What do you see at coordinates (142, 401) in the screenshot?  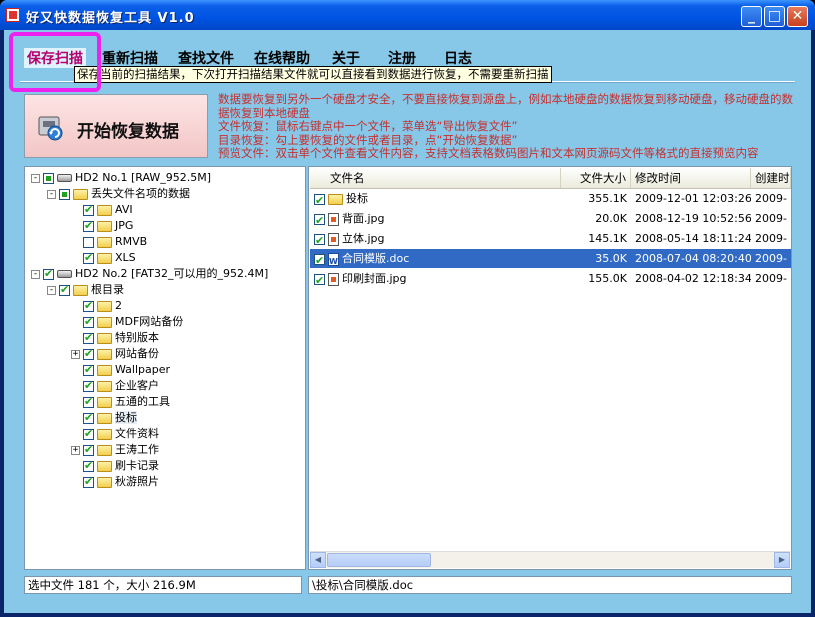 I see `tree-node-label: 五通的工具` at bounding box center [142, 401].